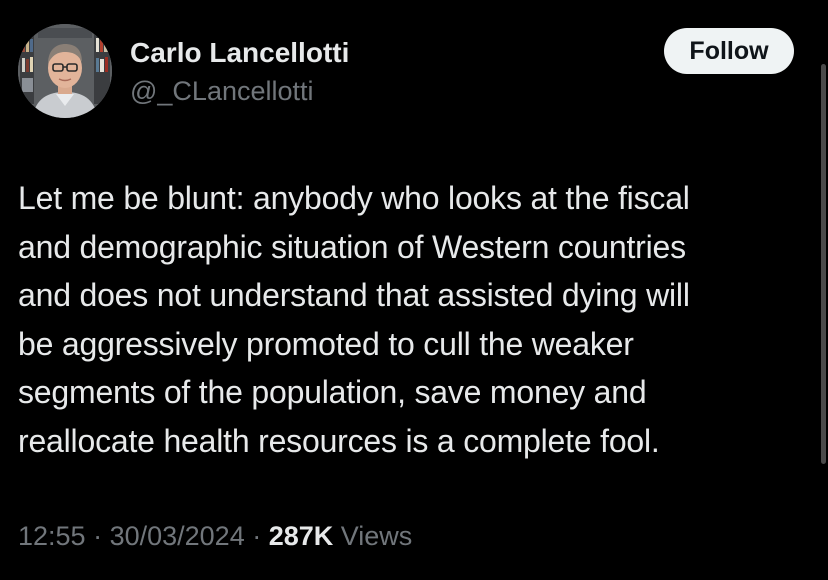  I want to click on user-names: Carlo Lancellotti @_CLancellotti, so click(239, 72).